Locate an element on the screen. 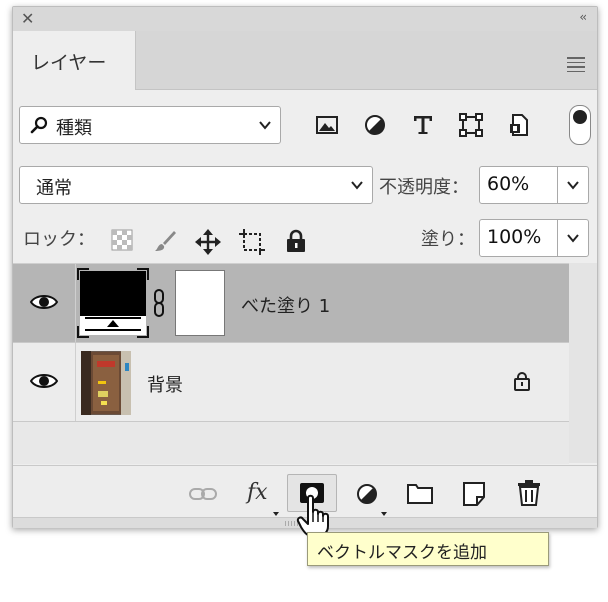 This screenshot has width=608, height=602. tooltip: ベクトルマスクを追加 is located at coordinates (428, 549).